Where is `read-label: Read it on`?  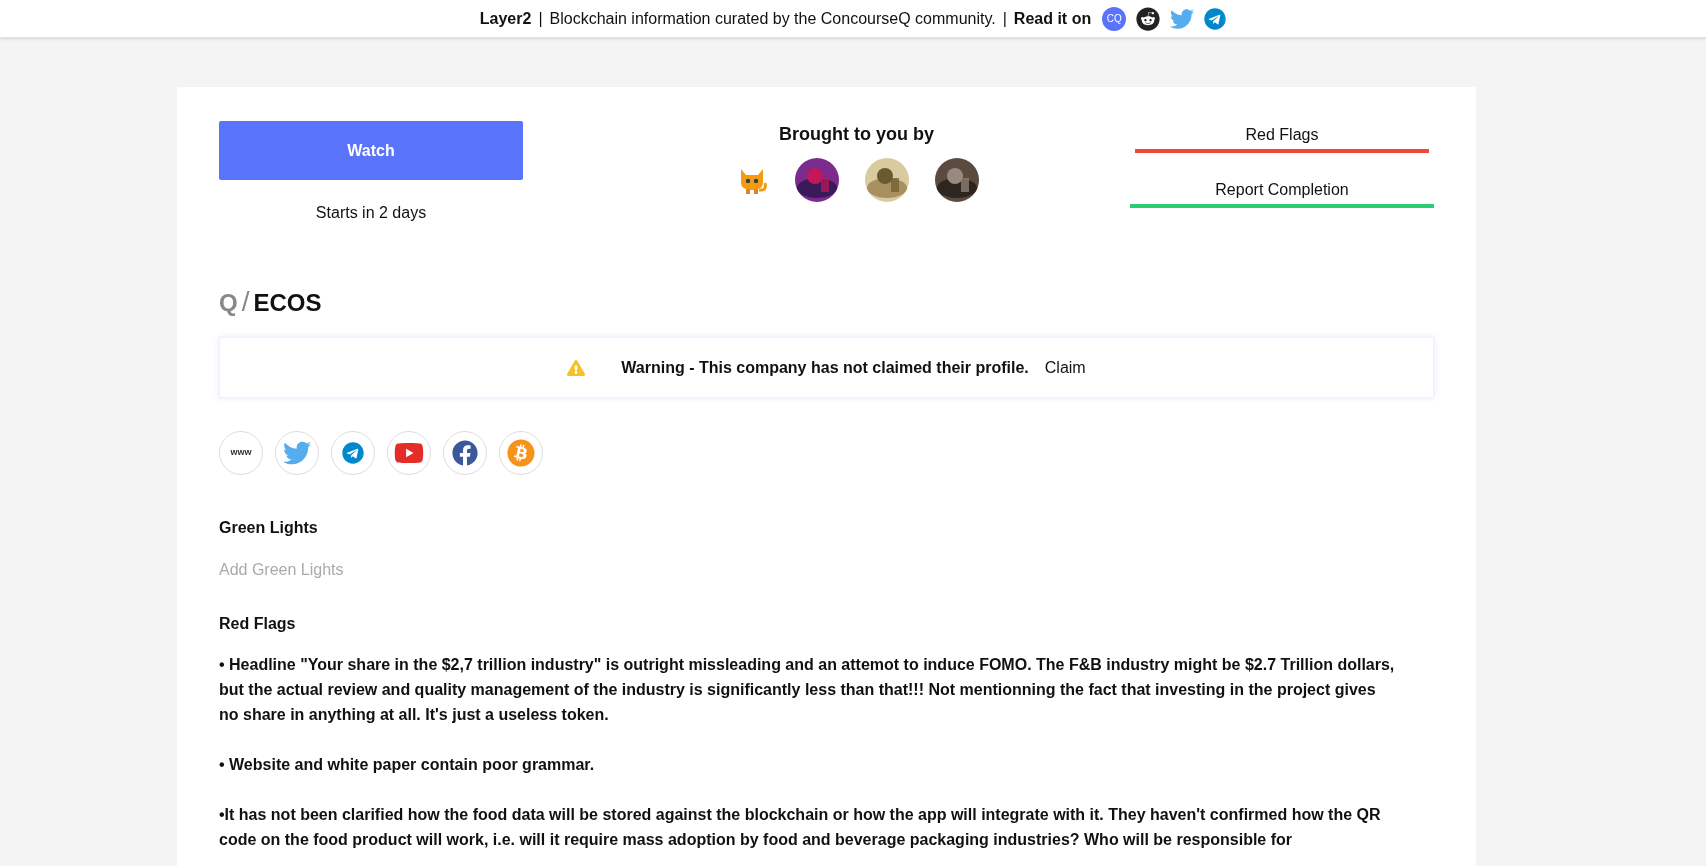
read-label: Read it on is located at coordinates (1052, 18).